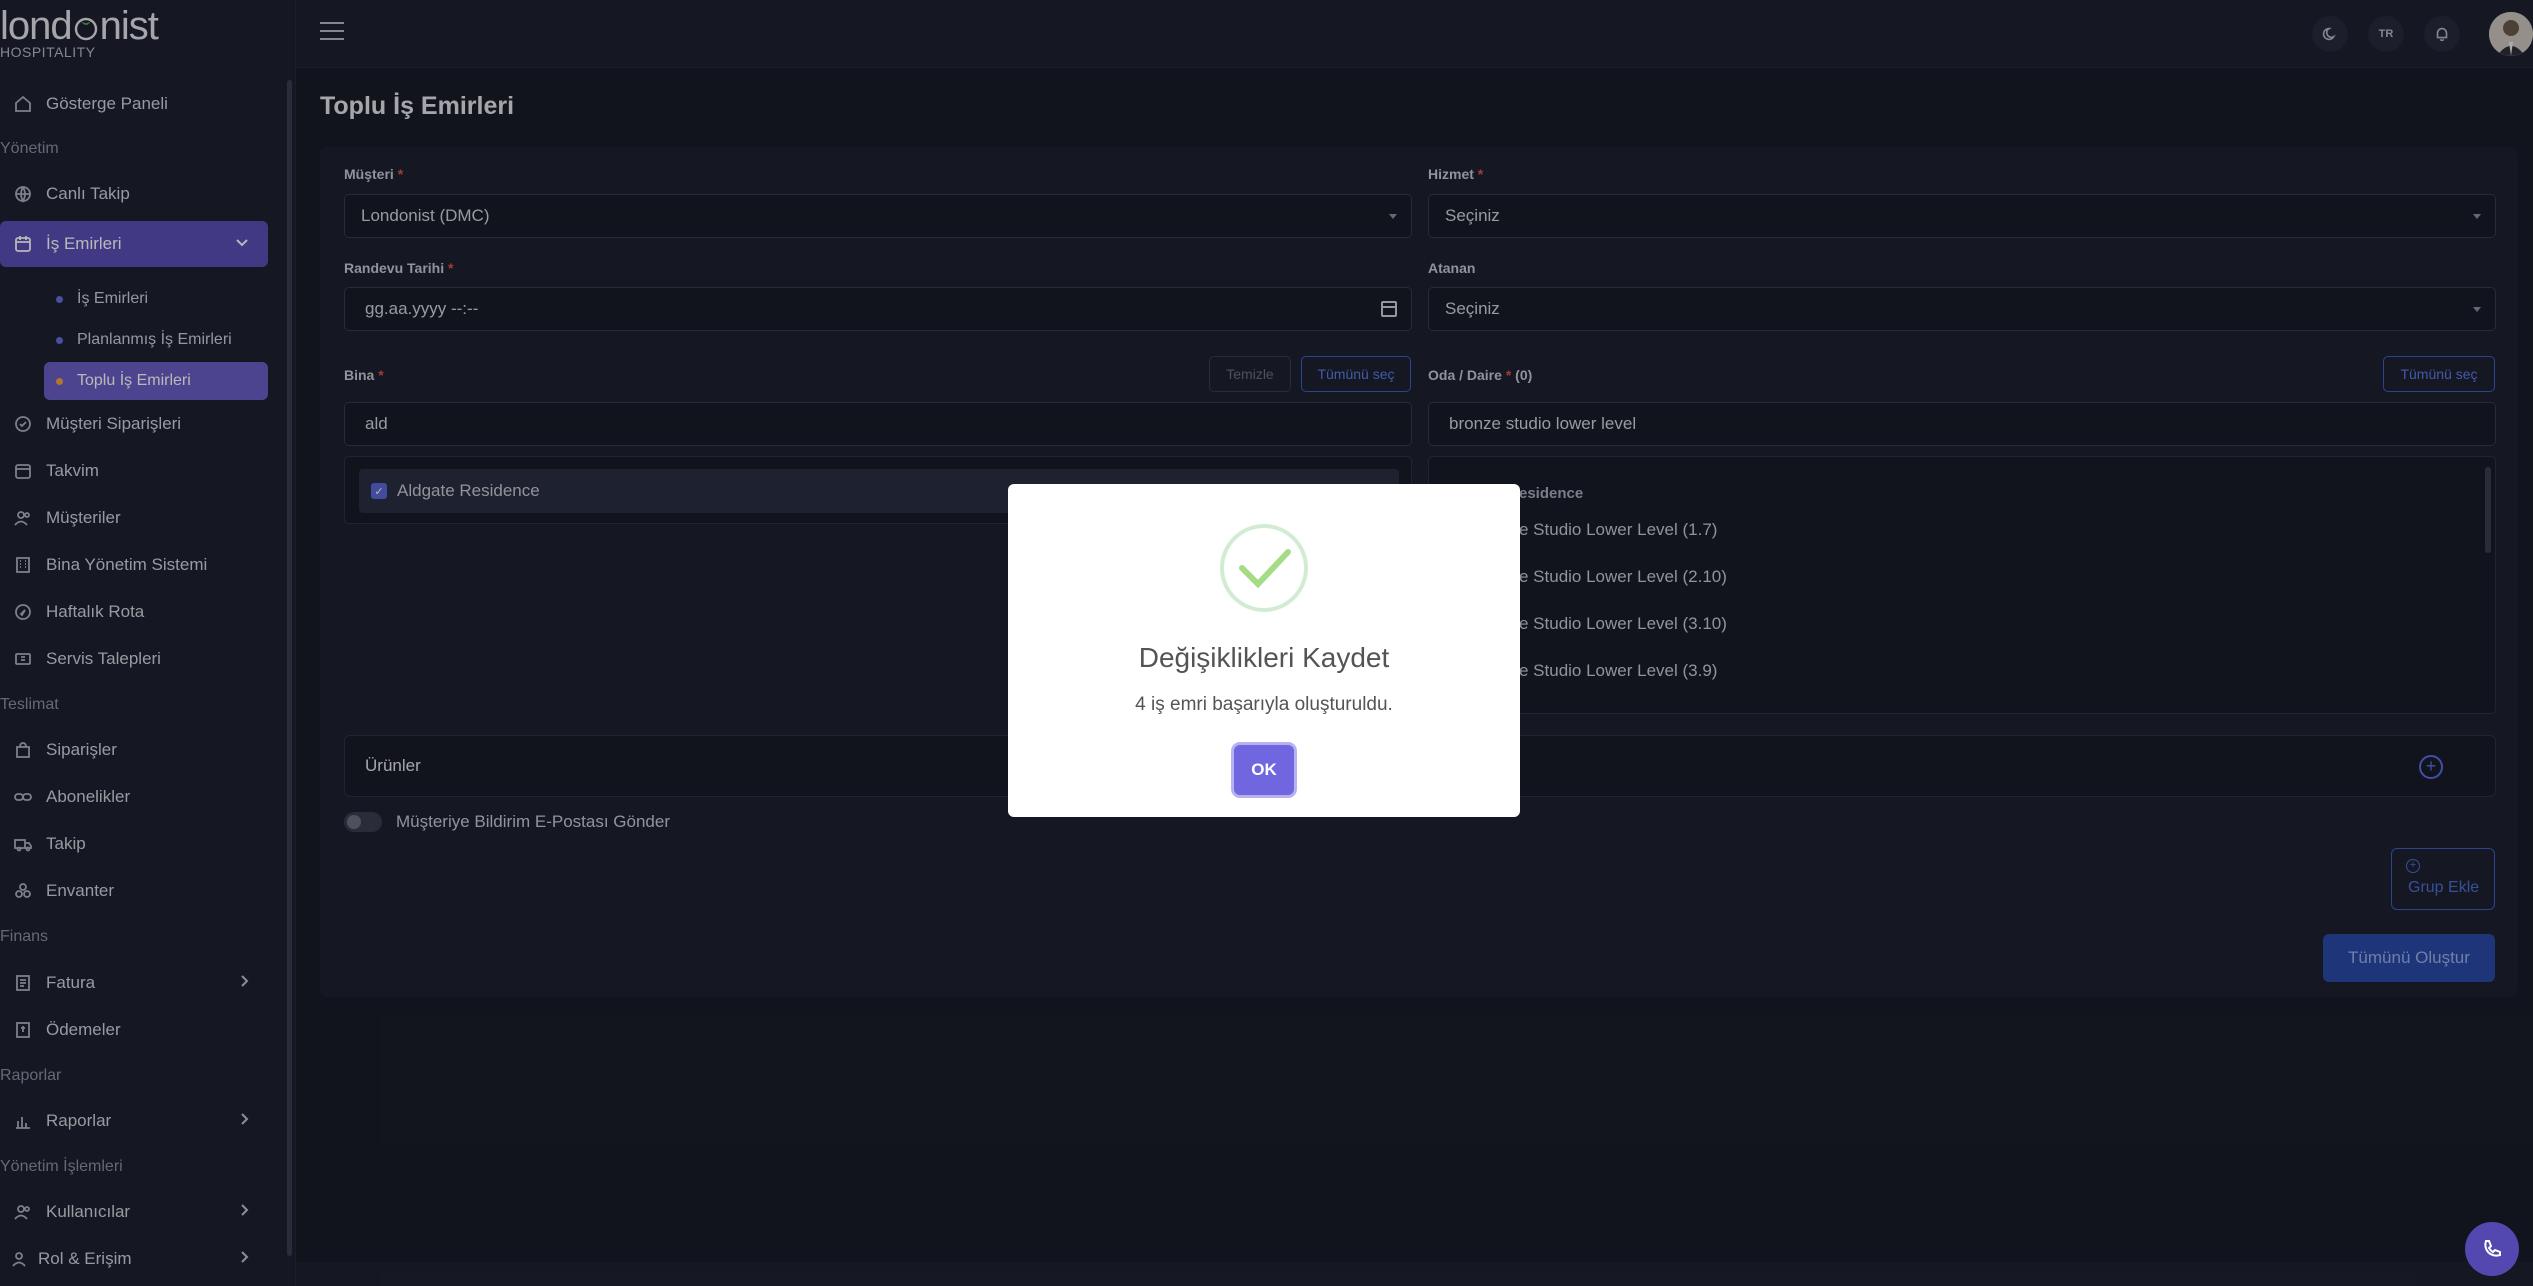 The width and height of the screenshot is (2533, 1286). Describe the element at coordinates (1264, 704) in the screenshot. I see `dialog-message: 4 iş emri başarıyla oluşturuldu.` at that location.